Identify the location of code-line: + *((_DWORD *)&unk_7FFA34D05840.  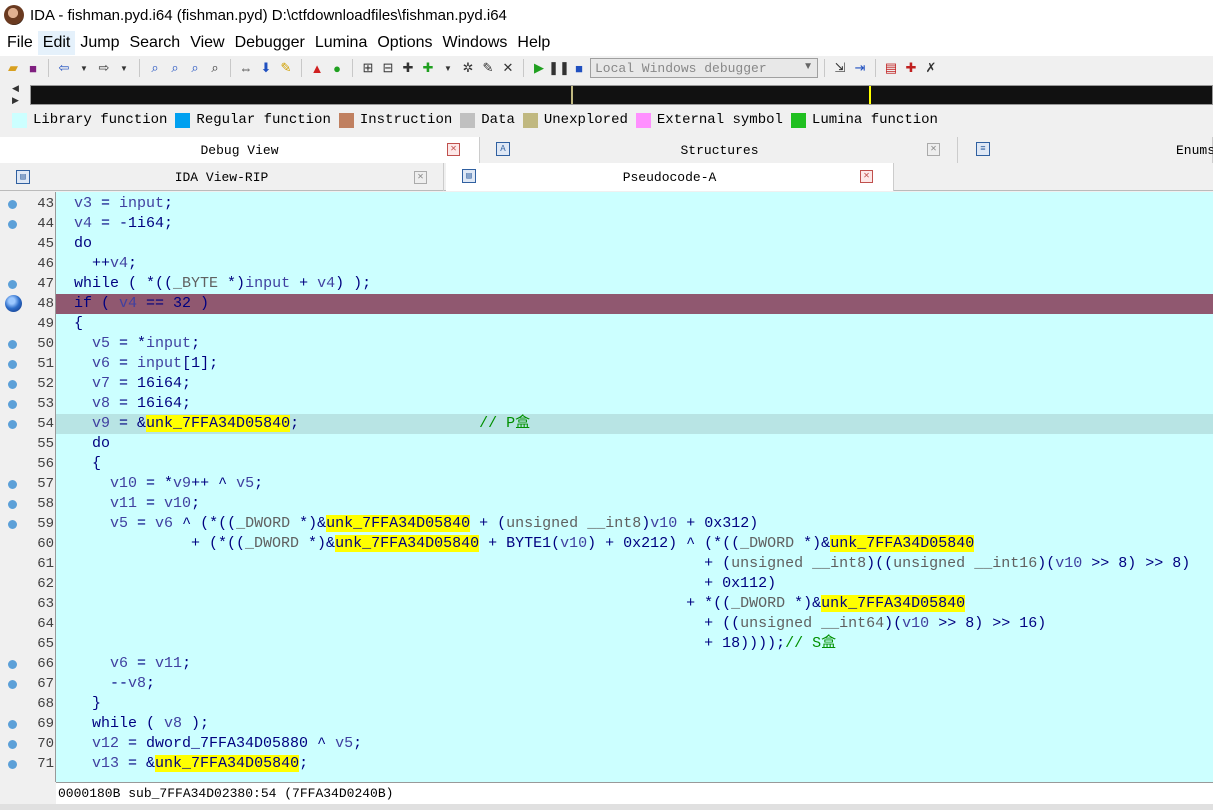
(634, 604).